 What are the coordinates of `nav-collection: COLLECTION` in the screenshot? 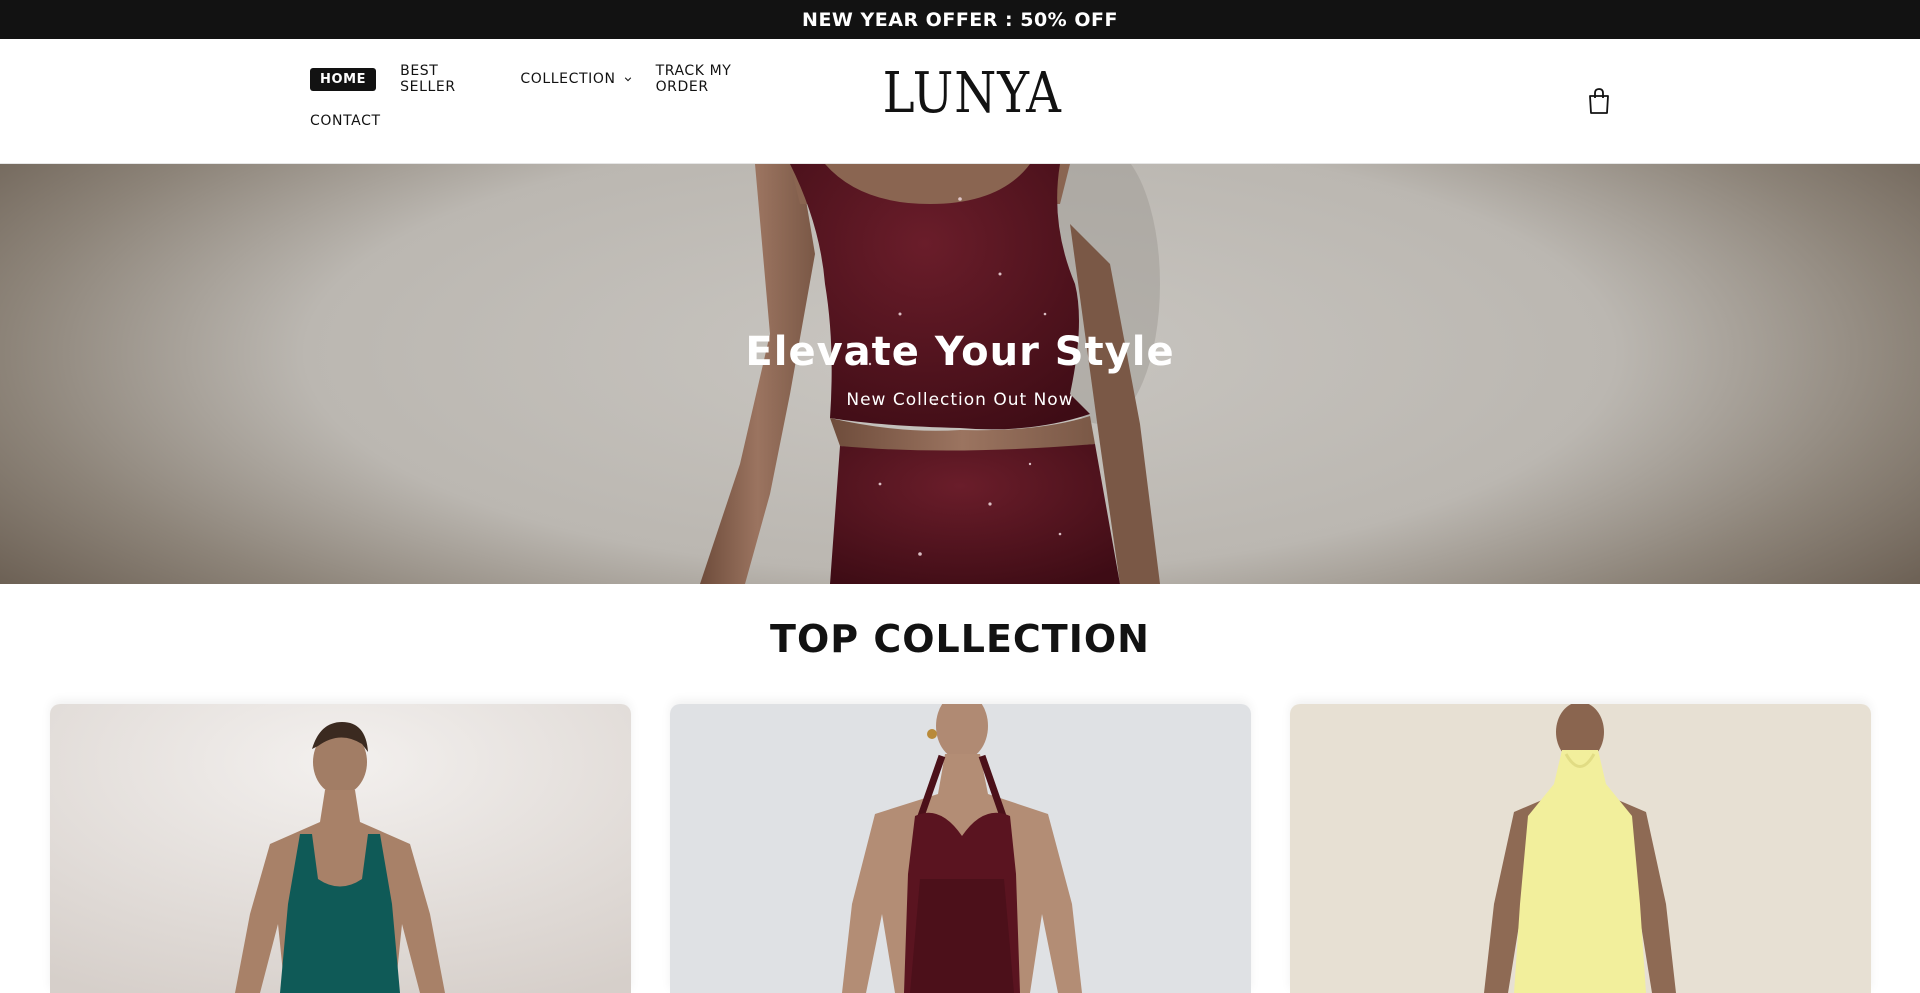 It's located at (575, 79).